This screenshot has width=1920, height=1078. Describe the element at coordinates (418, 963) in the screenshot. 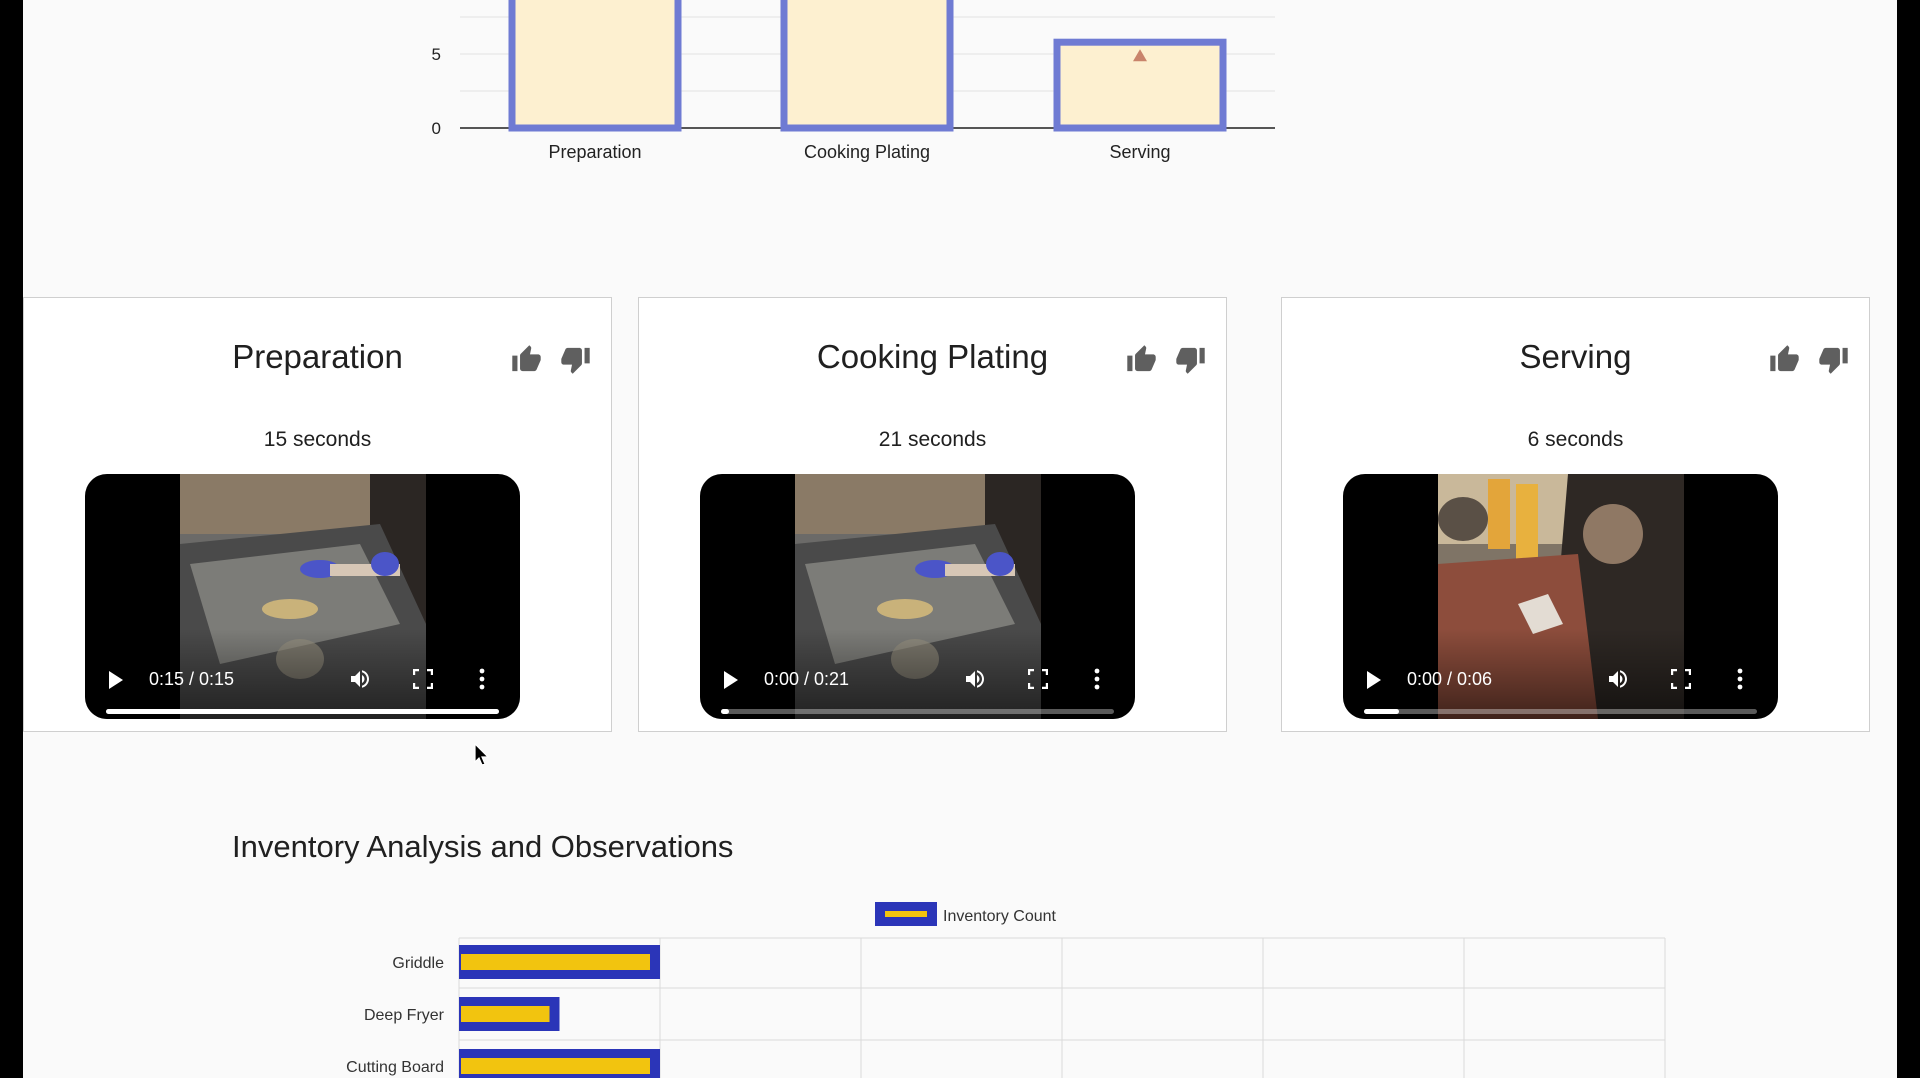

I see `y-category-label: Griddle` at that location.